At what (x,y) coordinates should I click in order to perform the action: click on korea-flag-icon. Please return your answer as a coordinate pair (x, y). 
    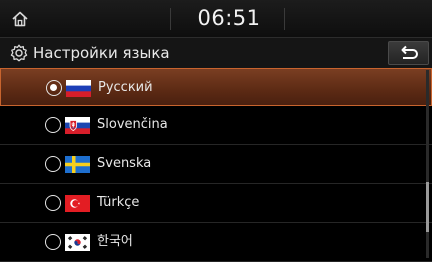
    Looking at the image, I should click on (77, 242).